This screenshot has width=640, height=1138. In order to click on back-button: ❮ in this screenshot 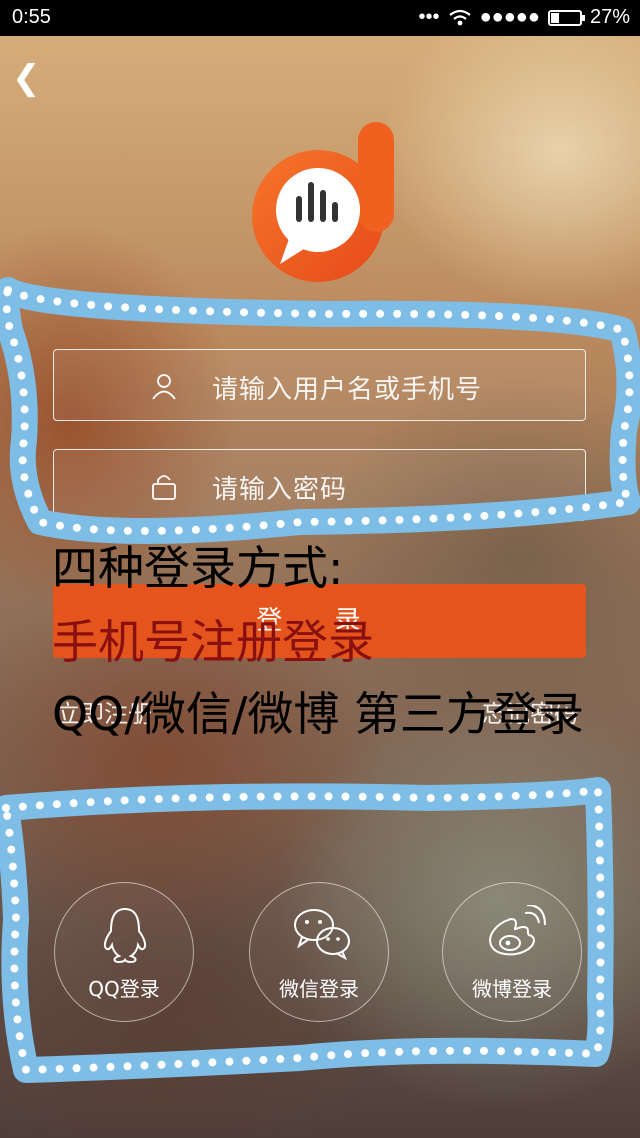, I will do `click(26, 78)`.